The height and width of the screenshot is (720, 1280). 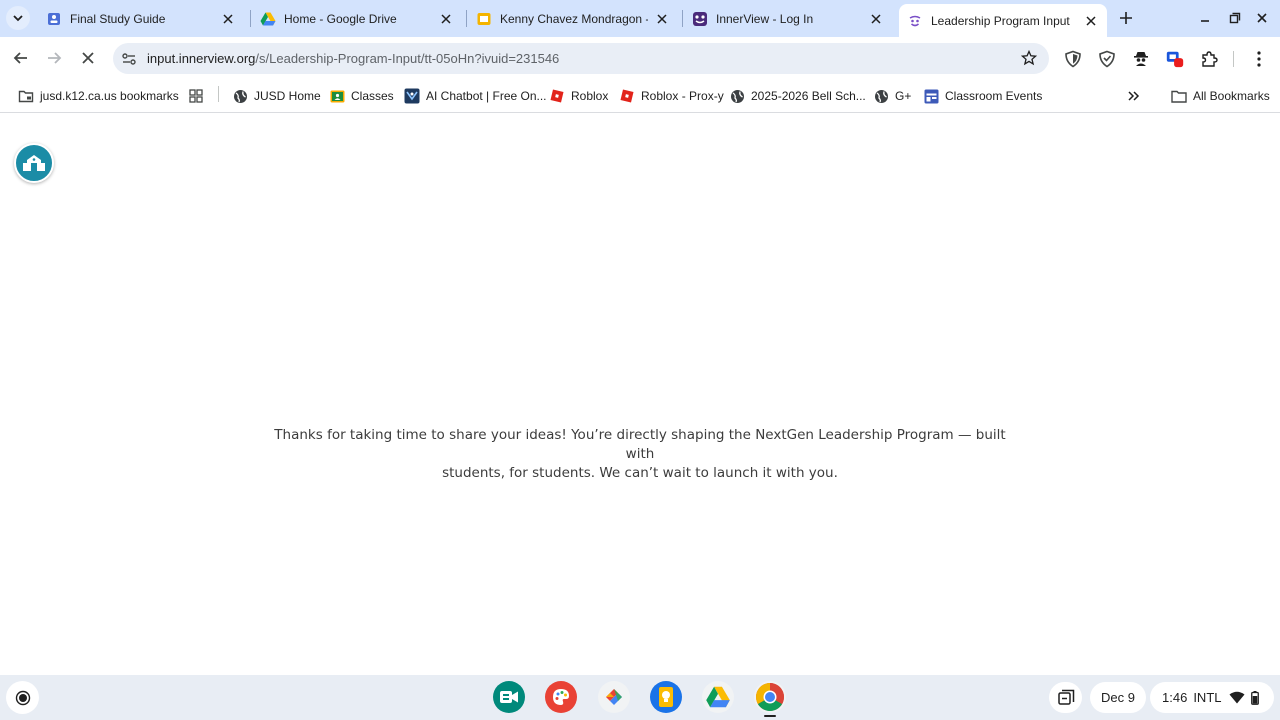 I want to click on battery-icon, so click(x=1255, y=697).